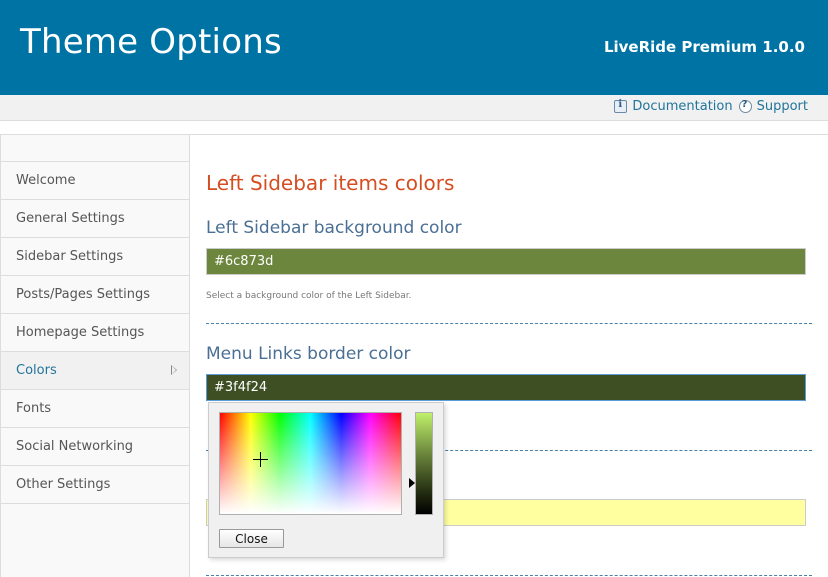 The width and height of the screenshot is (828, 577). I want to click on slider-arrow-icon, so click(412, 483).